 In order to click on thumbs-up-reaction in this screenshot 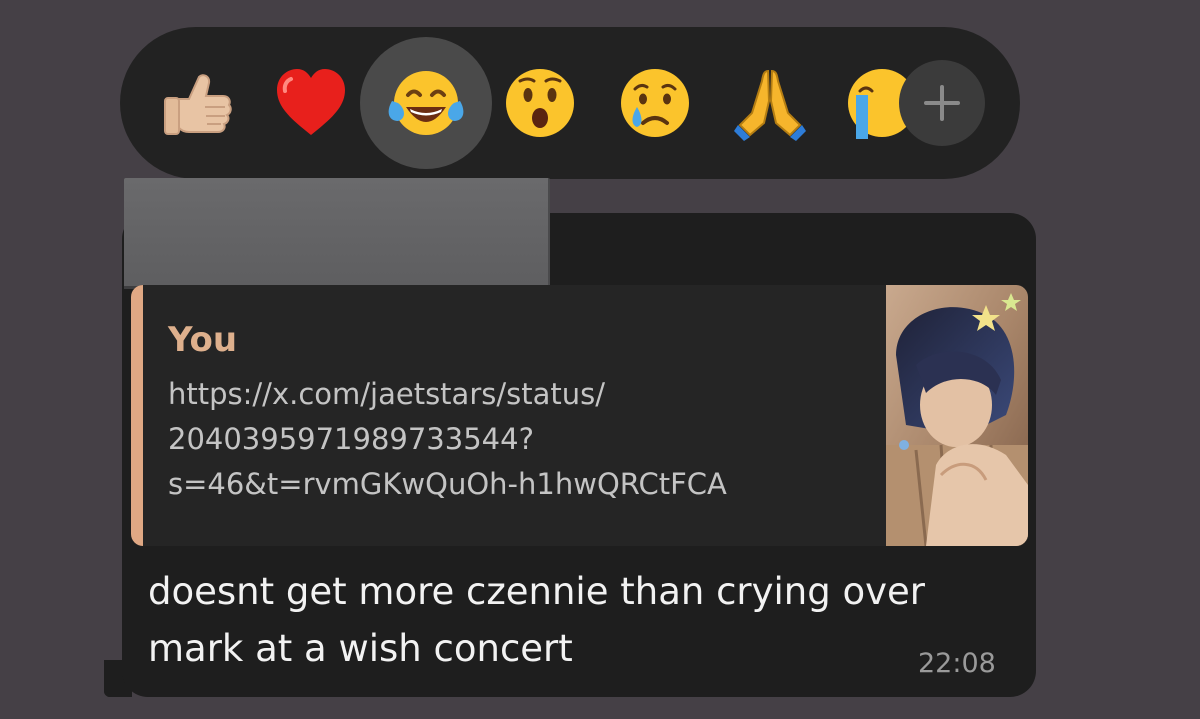, I will do `click(195, 103)`.